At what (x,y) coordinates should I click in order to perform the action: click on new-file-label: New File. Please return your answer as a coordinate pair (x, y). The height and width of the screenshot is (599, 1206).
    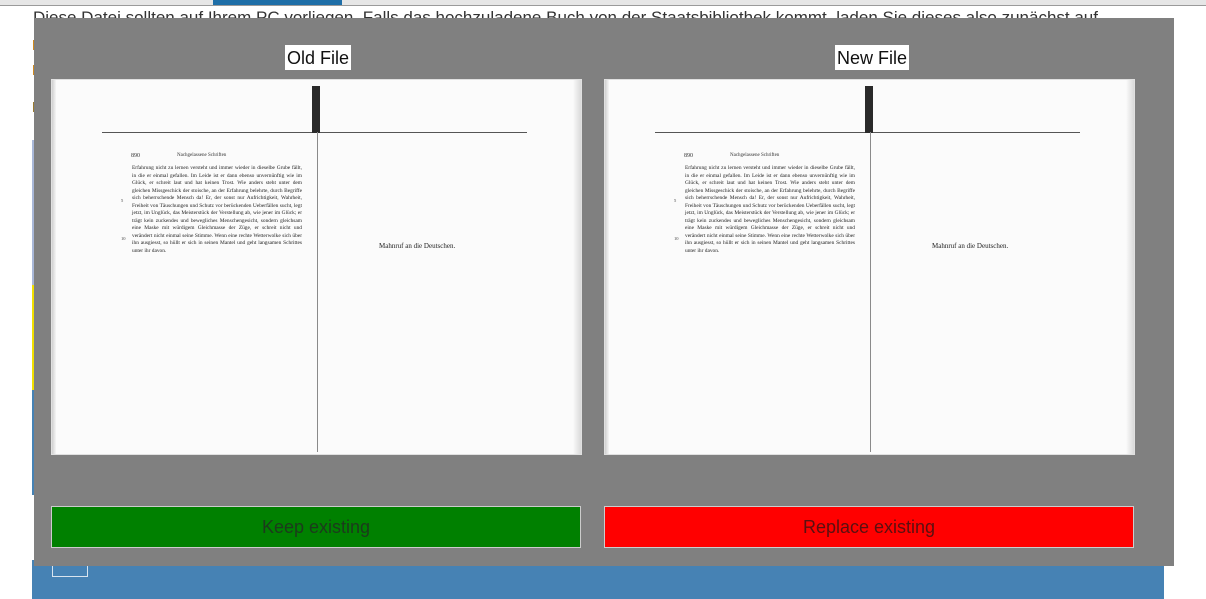
    Looking at the image, I should click on (872, 57).